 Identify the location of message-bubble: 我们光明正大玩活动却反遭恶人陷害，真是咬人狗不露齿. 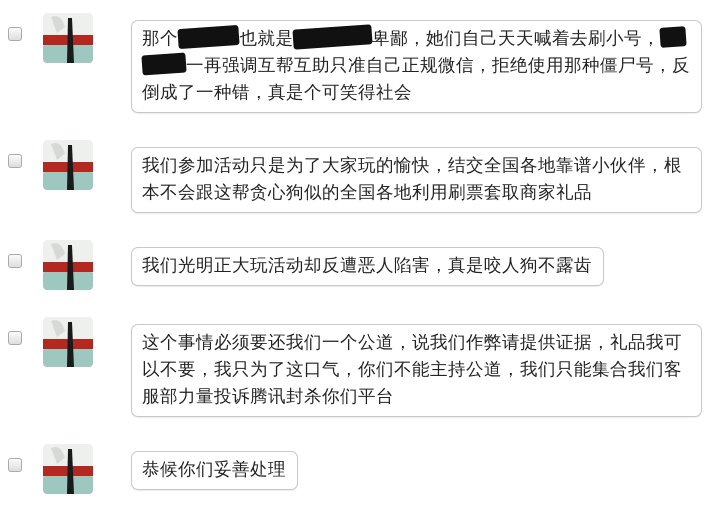
(367, 266).